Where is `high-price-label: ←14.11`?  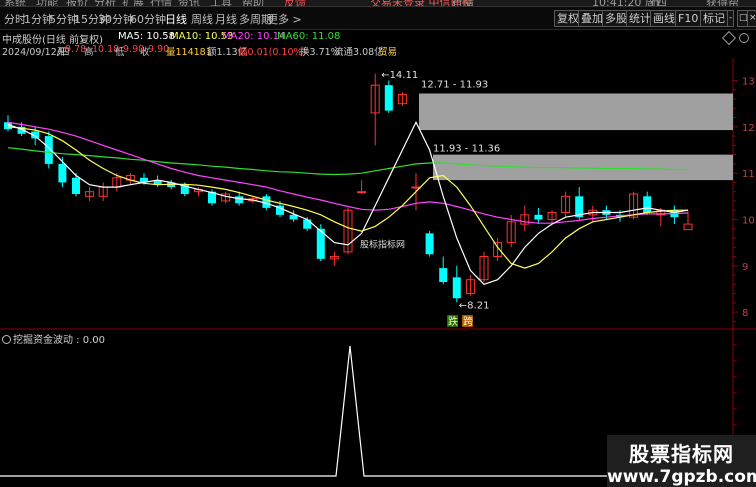 high-price-label: ←14.11 is located at coordinates (399, 75).